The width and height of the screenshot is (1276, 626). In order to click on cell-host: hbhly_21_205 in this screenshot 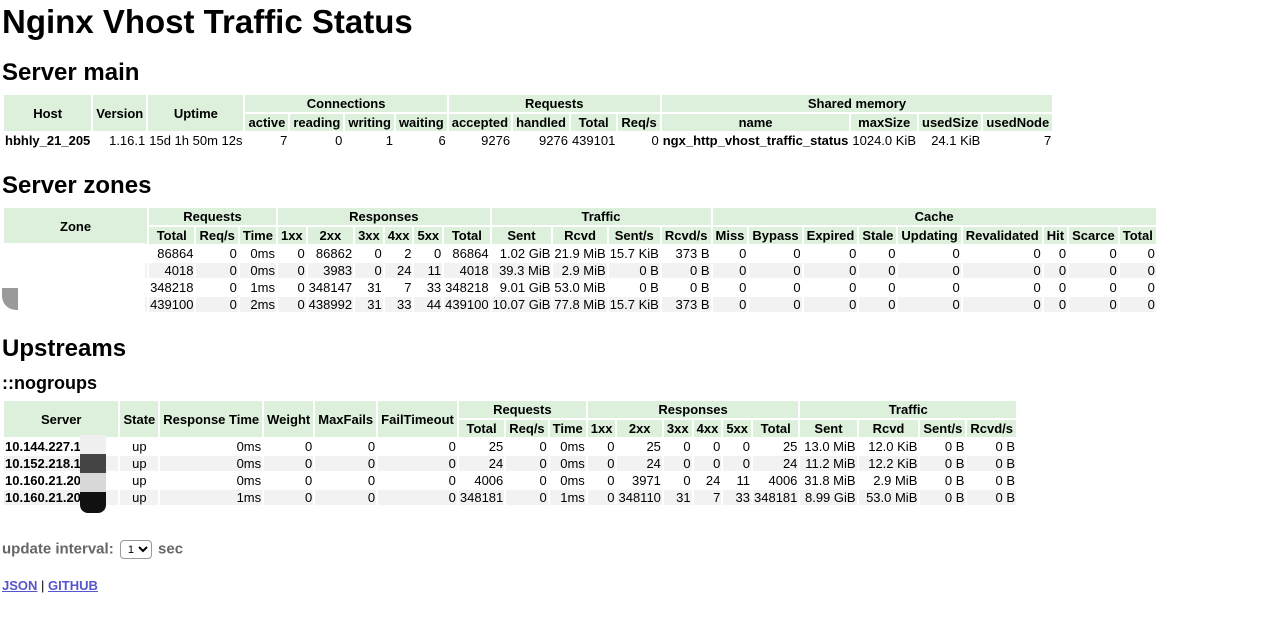, I will do `click(48, 140)`.